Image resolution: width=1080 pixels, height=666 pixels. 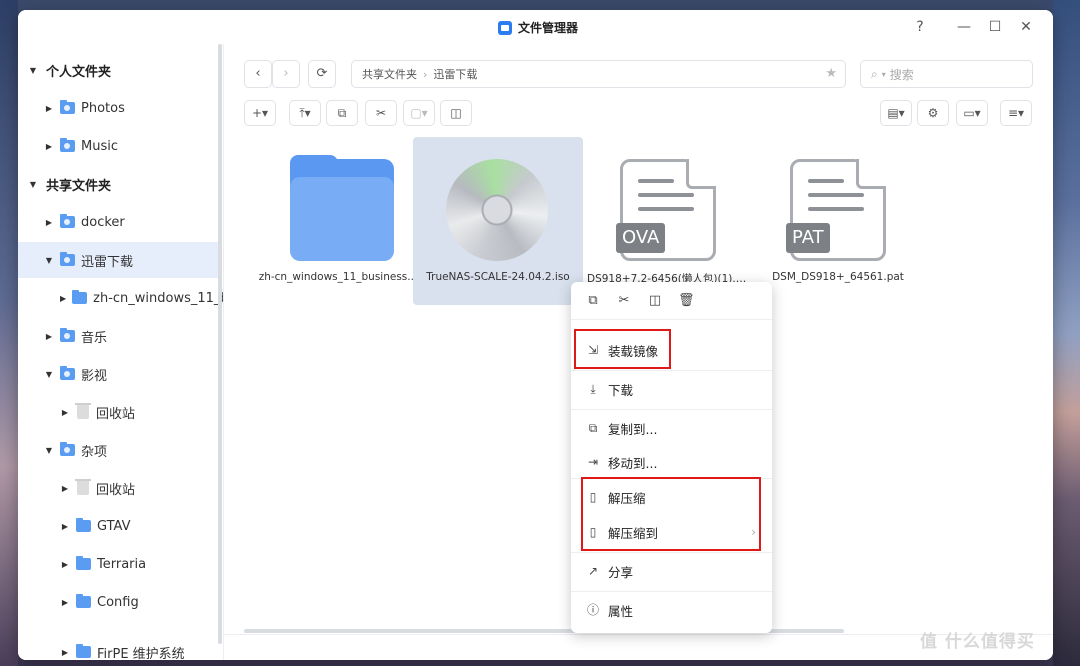 What do you see at coordinates (621, 611) in the screenshot?
I see `menu-item-label: 属性` at bounding box center [621, 611].